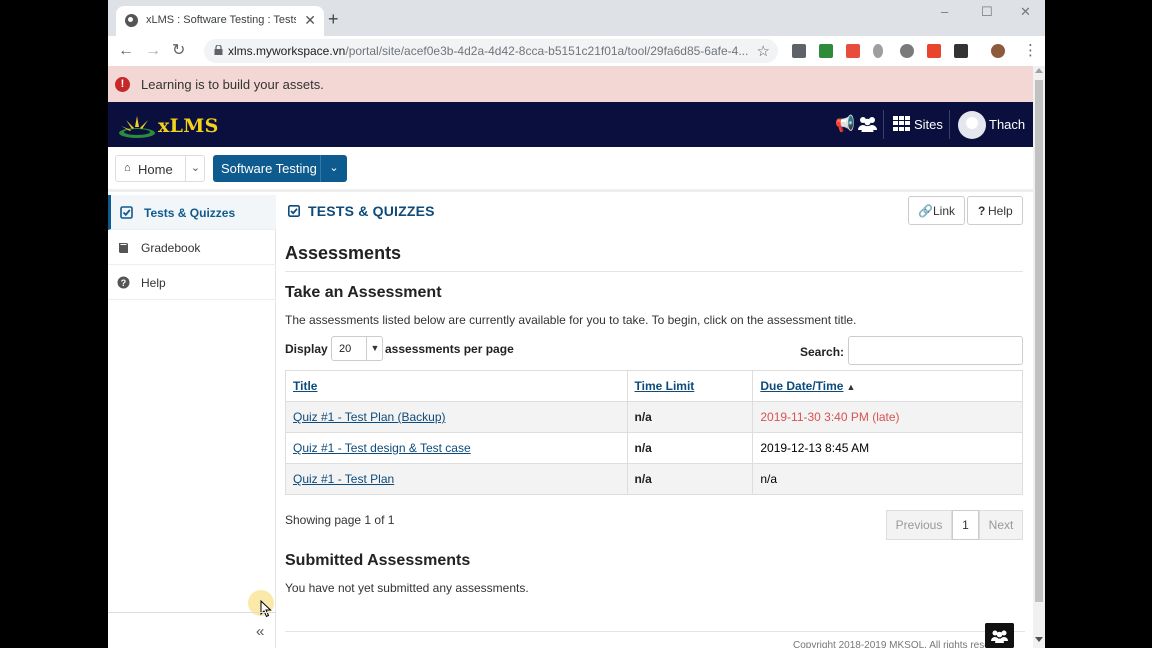 The width and height of the screenshot is (1152, 648). Describe the element at coordinates (155, 169) in the screenshot. I see `home-label: Home` at that location.